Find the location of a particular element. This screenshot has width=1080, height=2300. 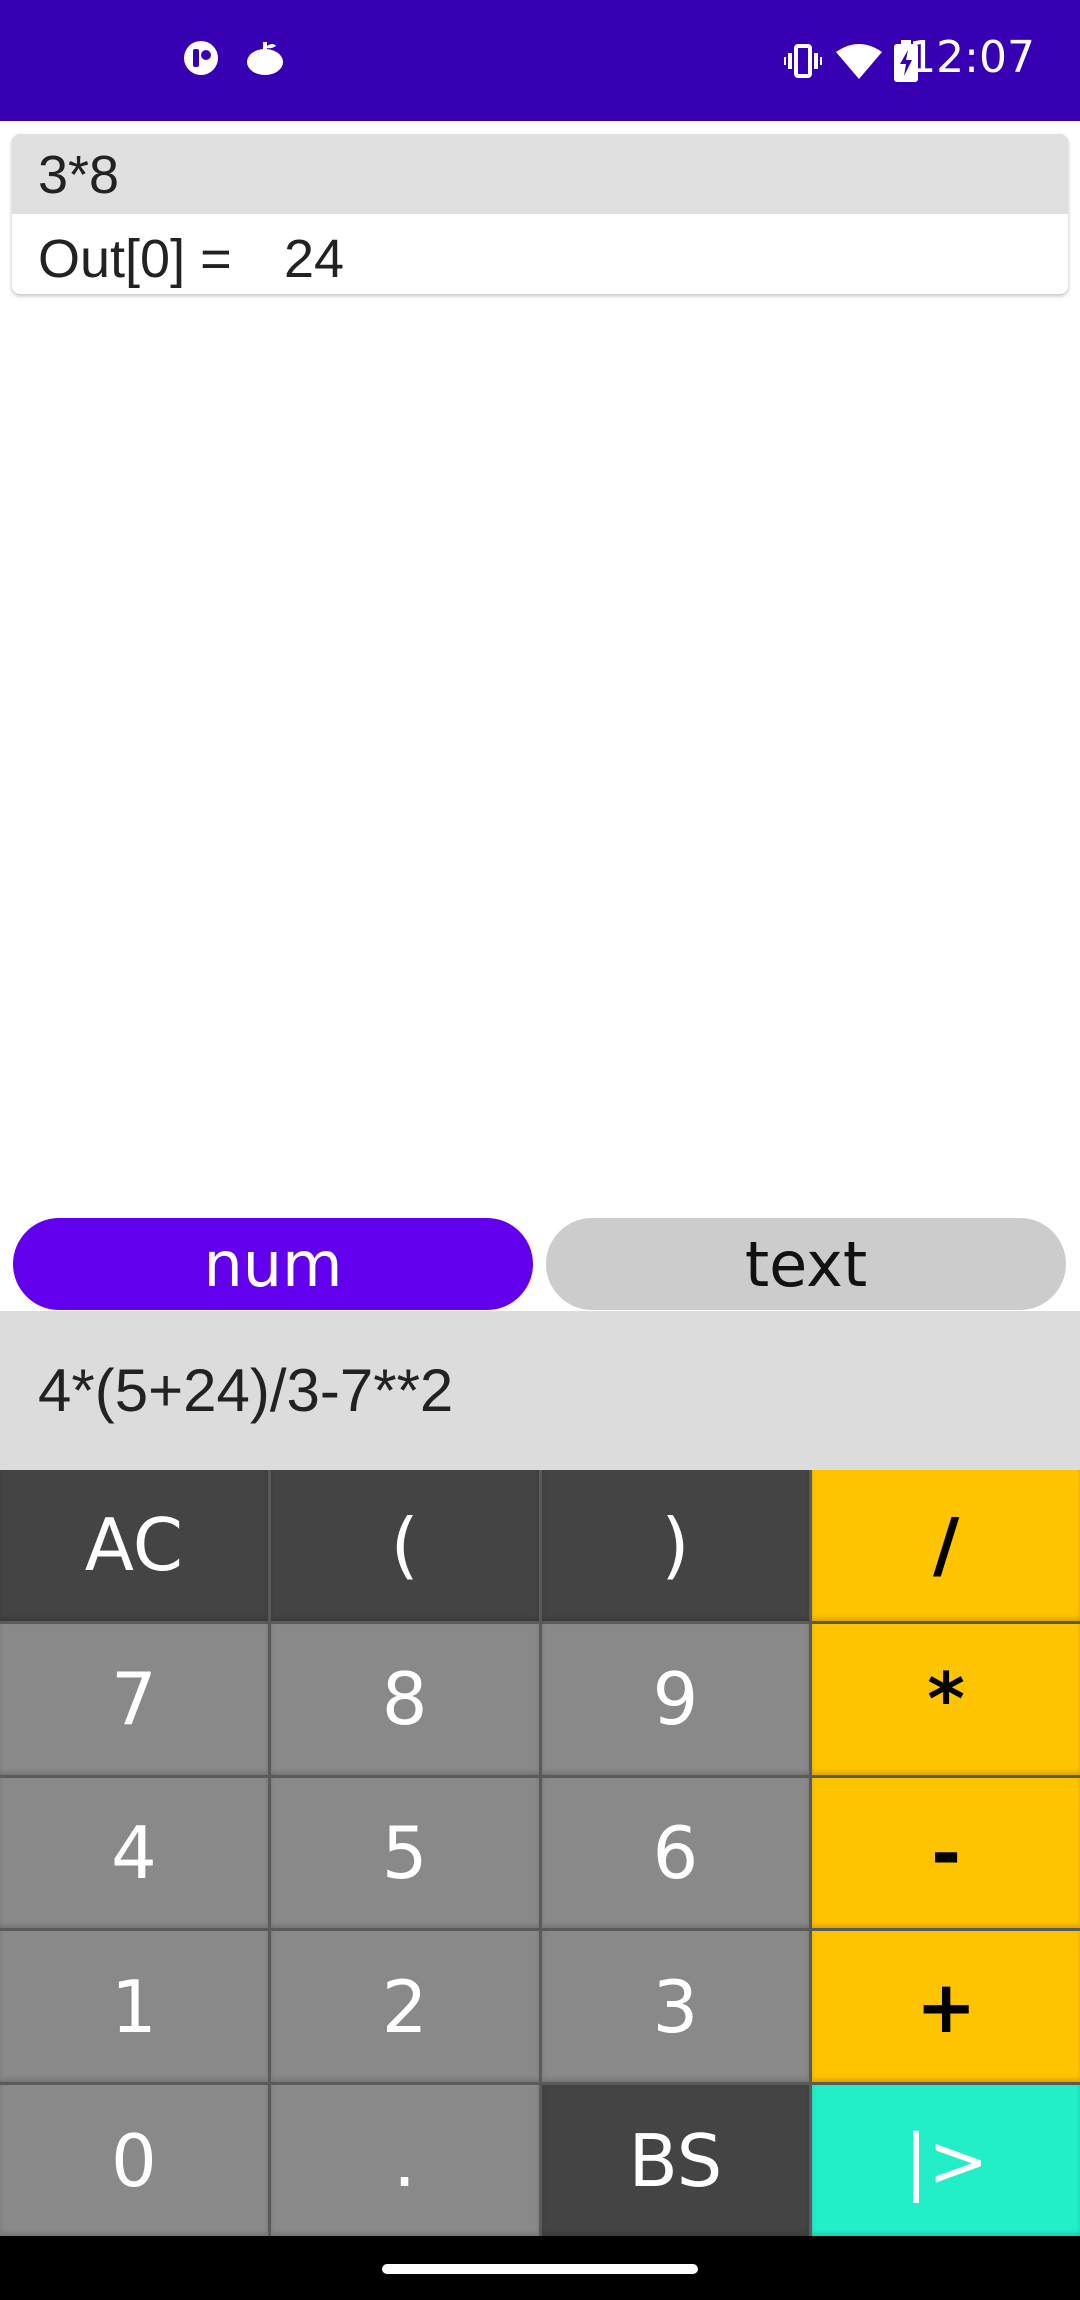

history-entry: 3*8 Out[0] = 24 is located at coordinates (540, 214).